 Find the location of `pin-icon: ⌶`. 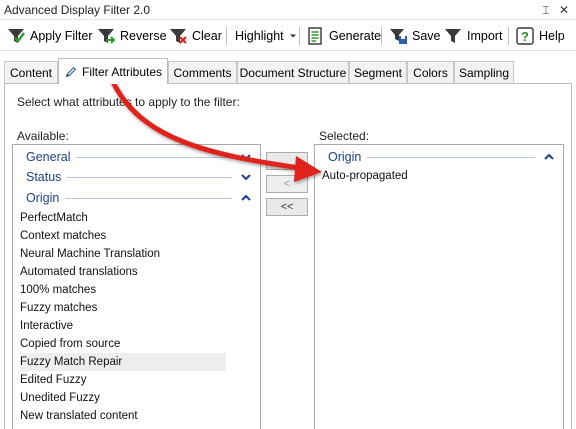

pin-icon: ⌶ is located at coordinates (546, 10).